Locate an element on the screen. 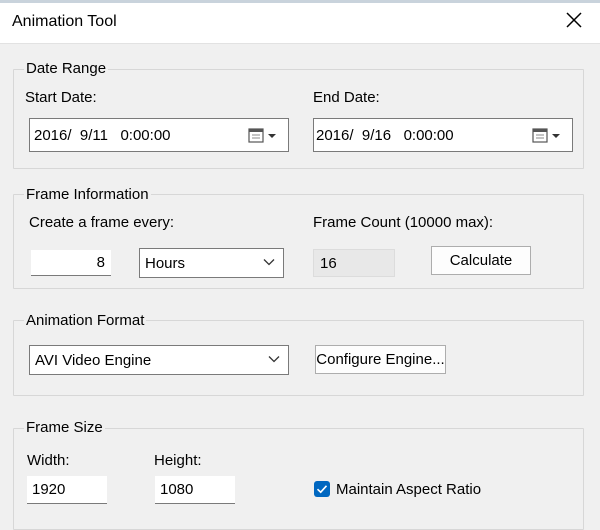 This screenshot has width=600, height=530. maintain-aspect-label: Maintain Aspect Ratio is located at coordinates (408, 489).